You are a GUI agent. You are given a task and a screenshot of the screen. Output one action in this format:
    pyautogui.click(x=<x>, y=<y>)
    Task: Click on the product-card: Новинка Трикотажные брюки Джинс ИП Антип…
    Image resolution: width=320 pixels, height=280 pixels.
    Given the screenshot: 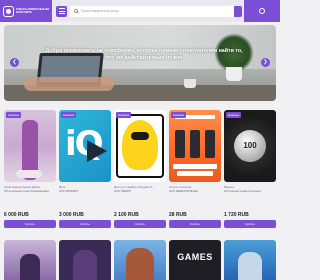 What is the action you would take?
    pyautogui.click(x=30, y=171)
    